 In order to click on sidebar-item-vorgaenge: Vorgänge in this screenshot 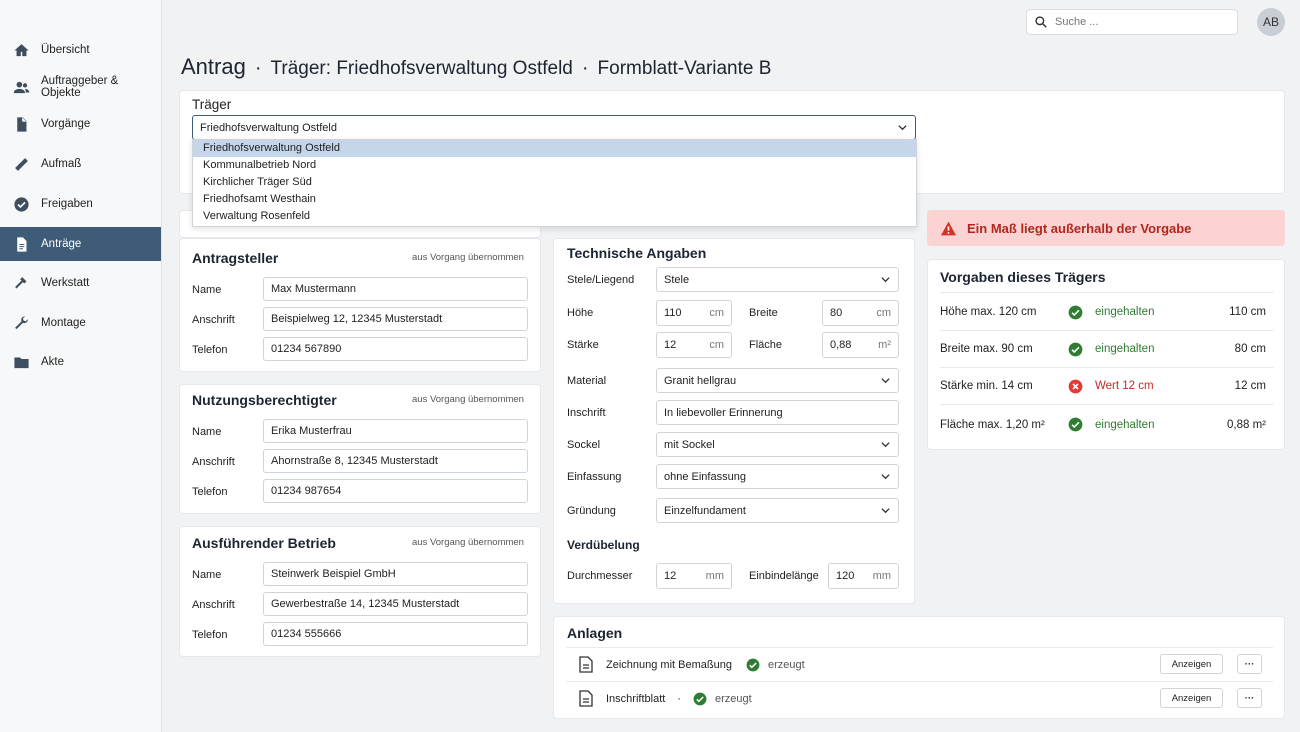, I will do `click(80, 124)`.